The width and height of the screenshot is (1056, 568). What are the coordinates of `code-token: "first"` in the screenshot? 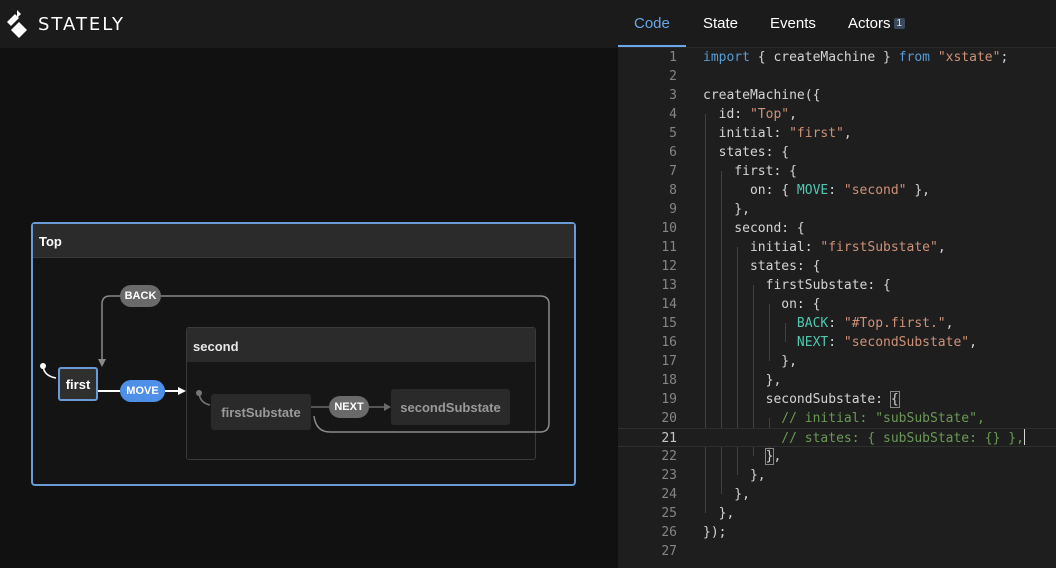 It's located at (816, 133).